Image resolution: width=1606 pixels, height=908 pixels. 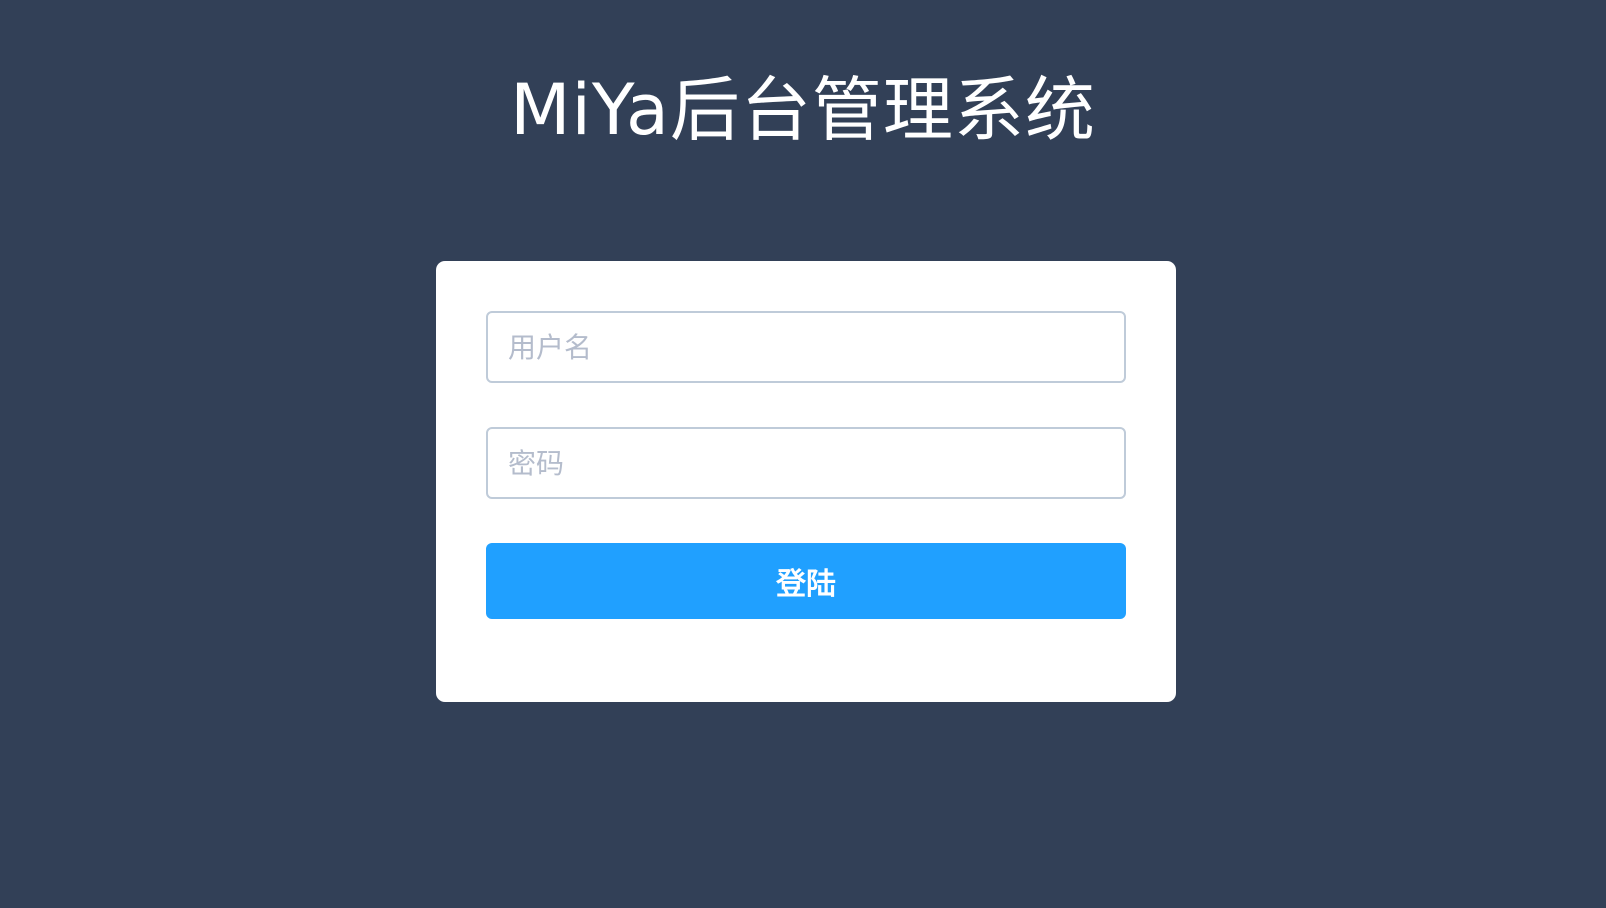 I want to click on password-input, so click(x=806, y=463).